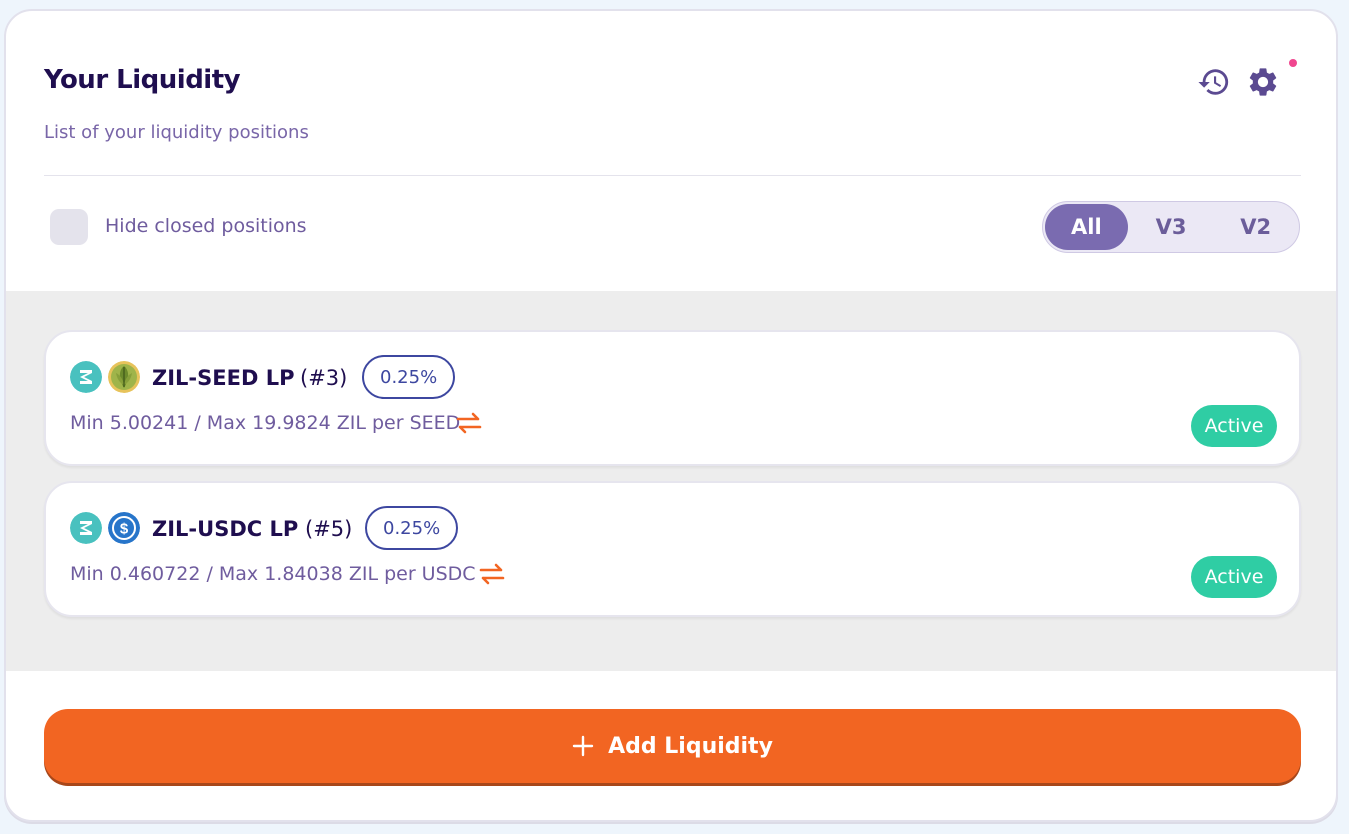 This screenshot has height=834, width=1349. I want to click on add-liquidity-label: Add Liquidity, so click(690, 746).